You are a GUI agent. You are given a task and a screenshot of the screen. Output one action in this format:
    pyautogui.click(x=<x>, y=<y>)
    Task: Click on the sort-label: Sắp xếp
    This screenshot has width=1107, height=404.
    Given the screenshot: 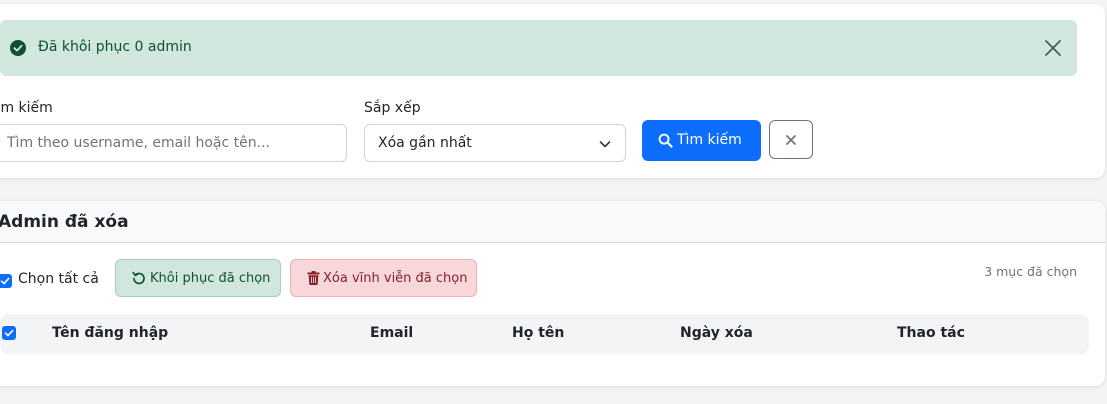 What is the action you would take?
    pyautogui.click(x=392, y=108)
    